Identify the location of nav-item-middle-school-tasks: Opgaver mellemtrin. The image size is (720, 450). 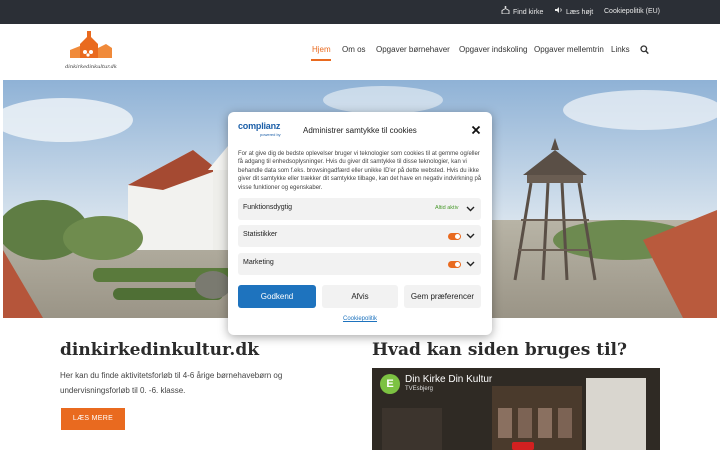
(569, 49).